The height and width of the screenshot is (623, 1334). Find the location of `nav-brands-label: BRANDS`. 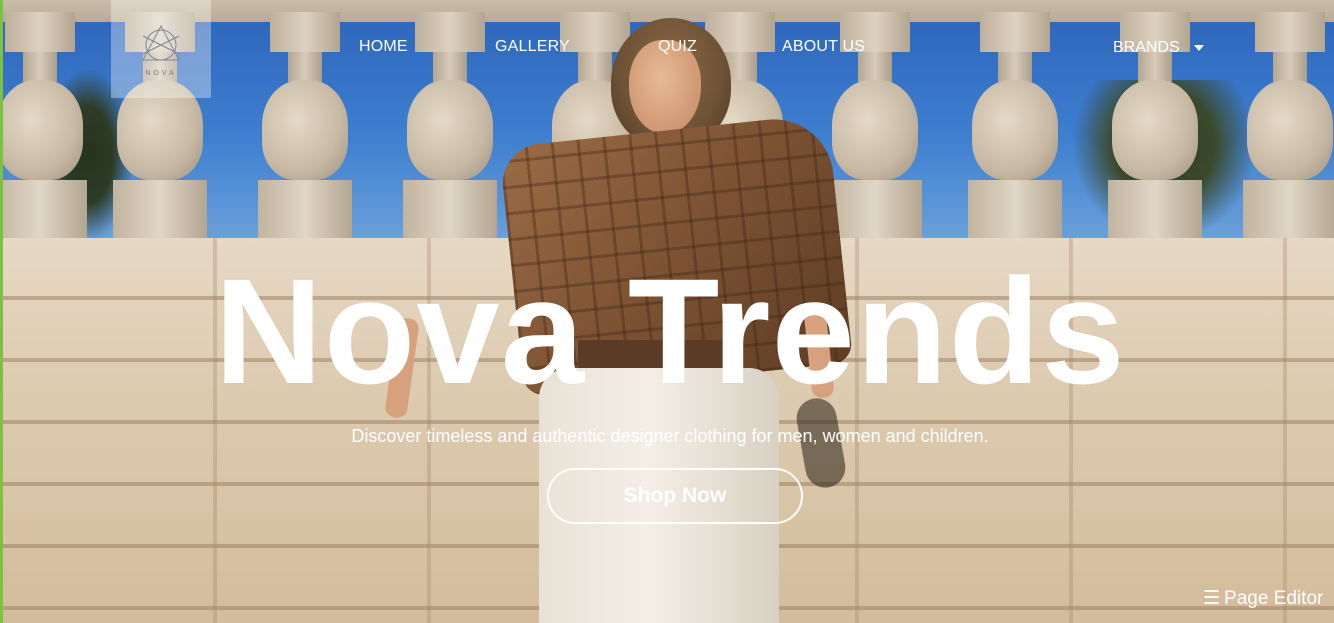

nav-brands-label: BRANDS is located at coordinates (1146, 47).